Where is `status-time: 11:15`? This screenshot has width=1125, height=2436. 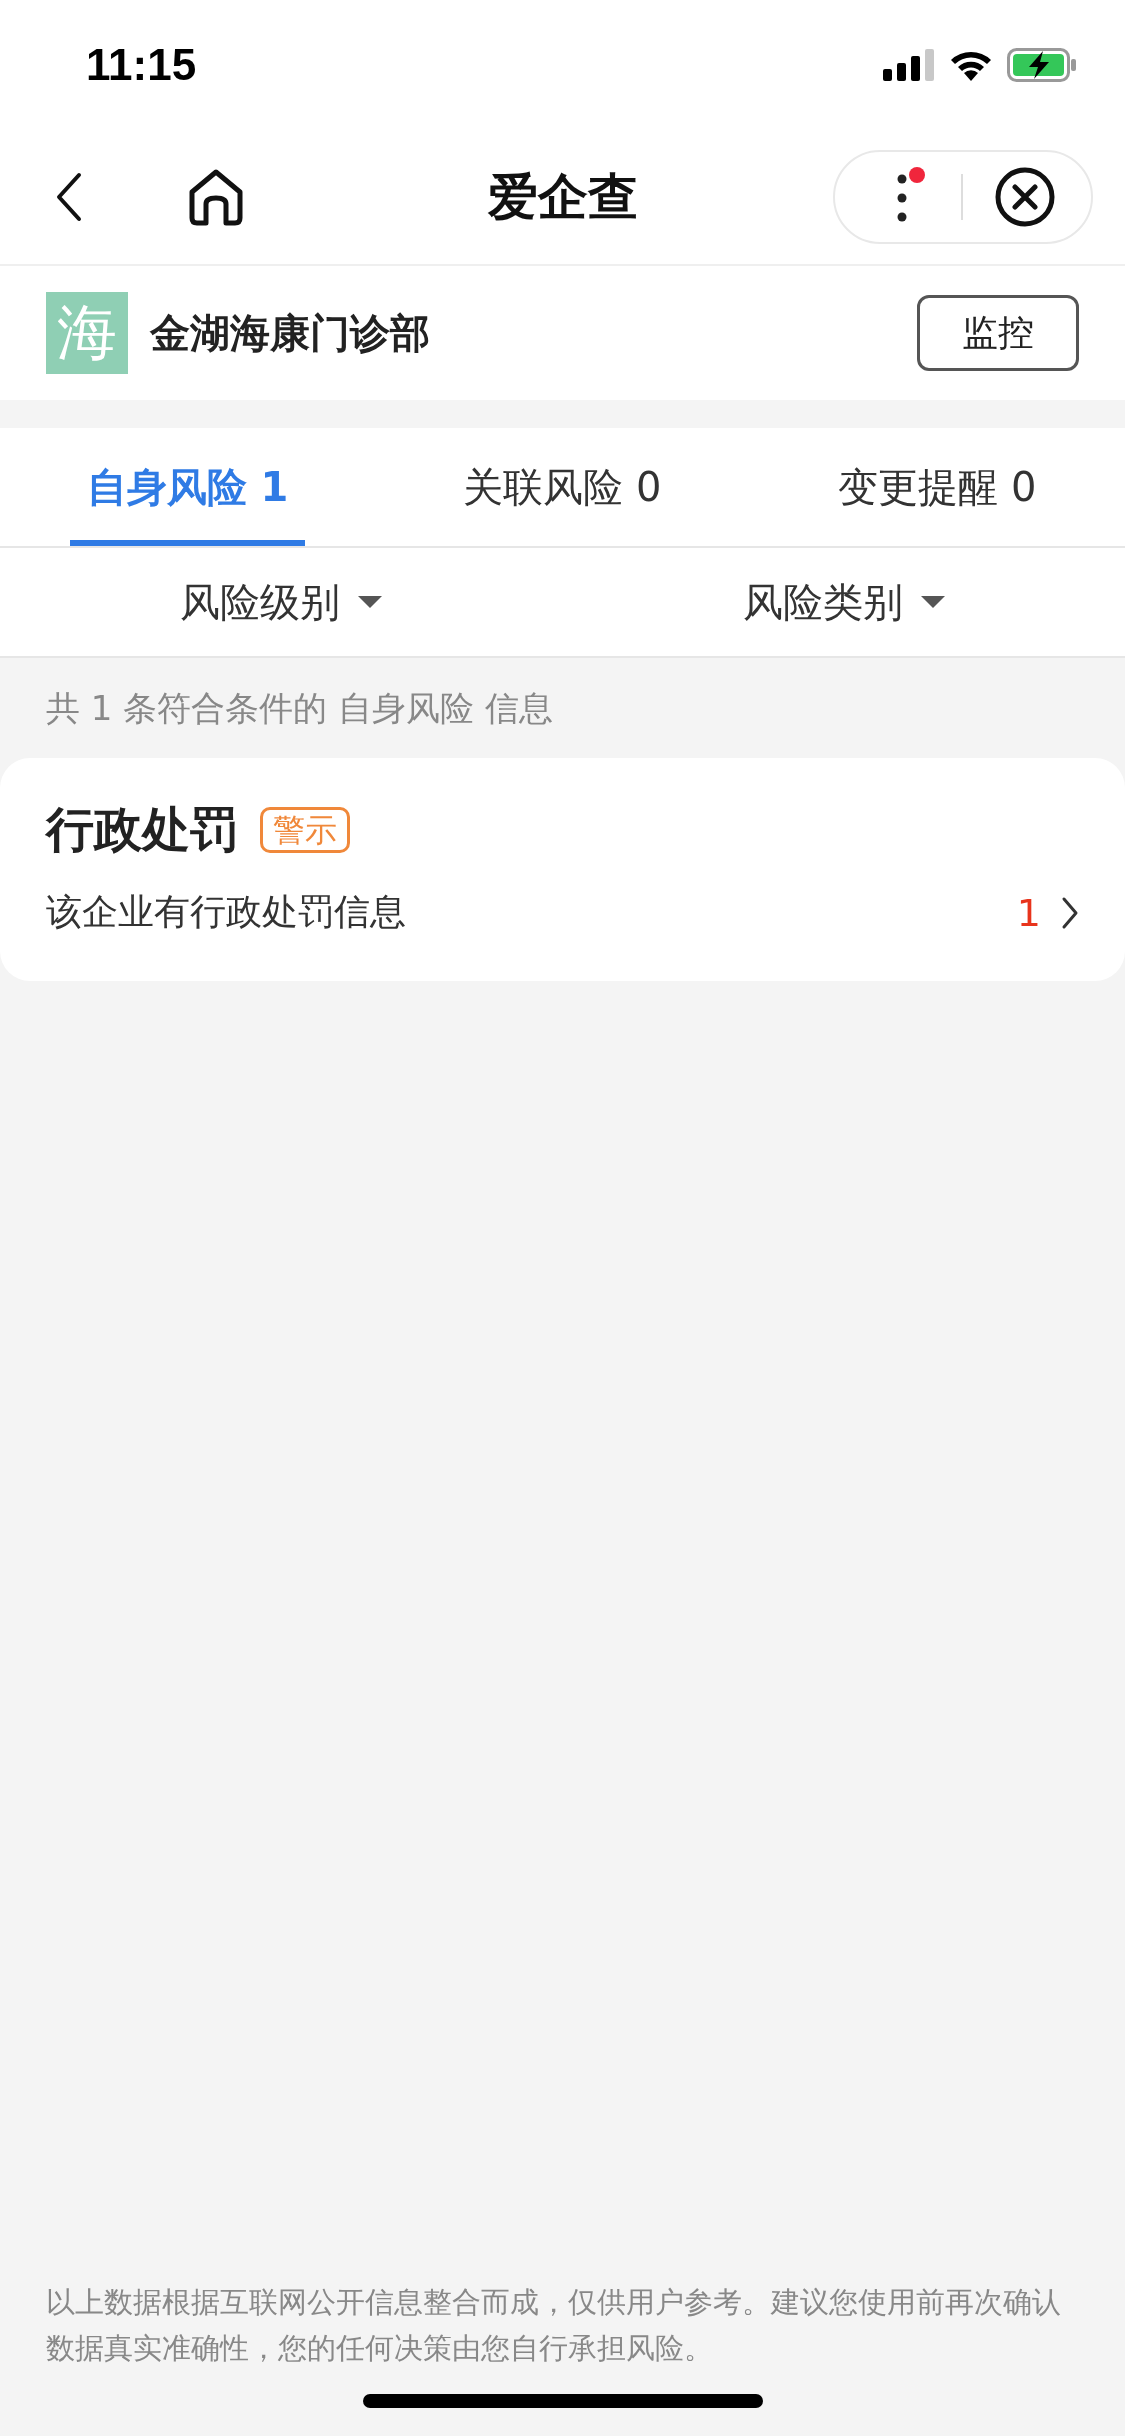 status-time: 11:15 is located at coordinates (141, 65).